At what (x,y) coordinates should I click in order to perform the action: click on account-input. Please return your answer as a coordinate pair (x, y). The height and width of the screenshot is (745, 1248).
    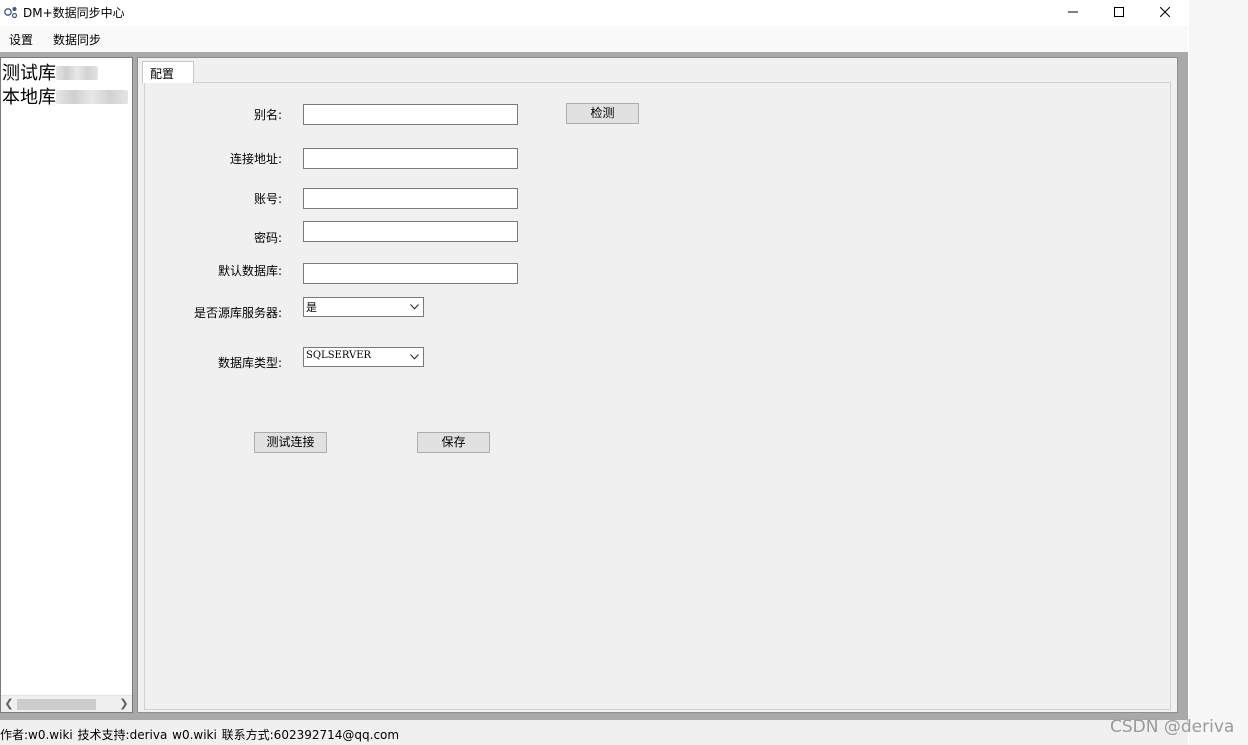
    Looking at the image, I should click on (410, 198).